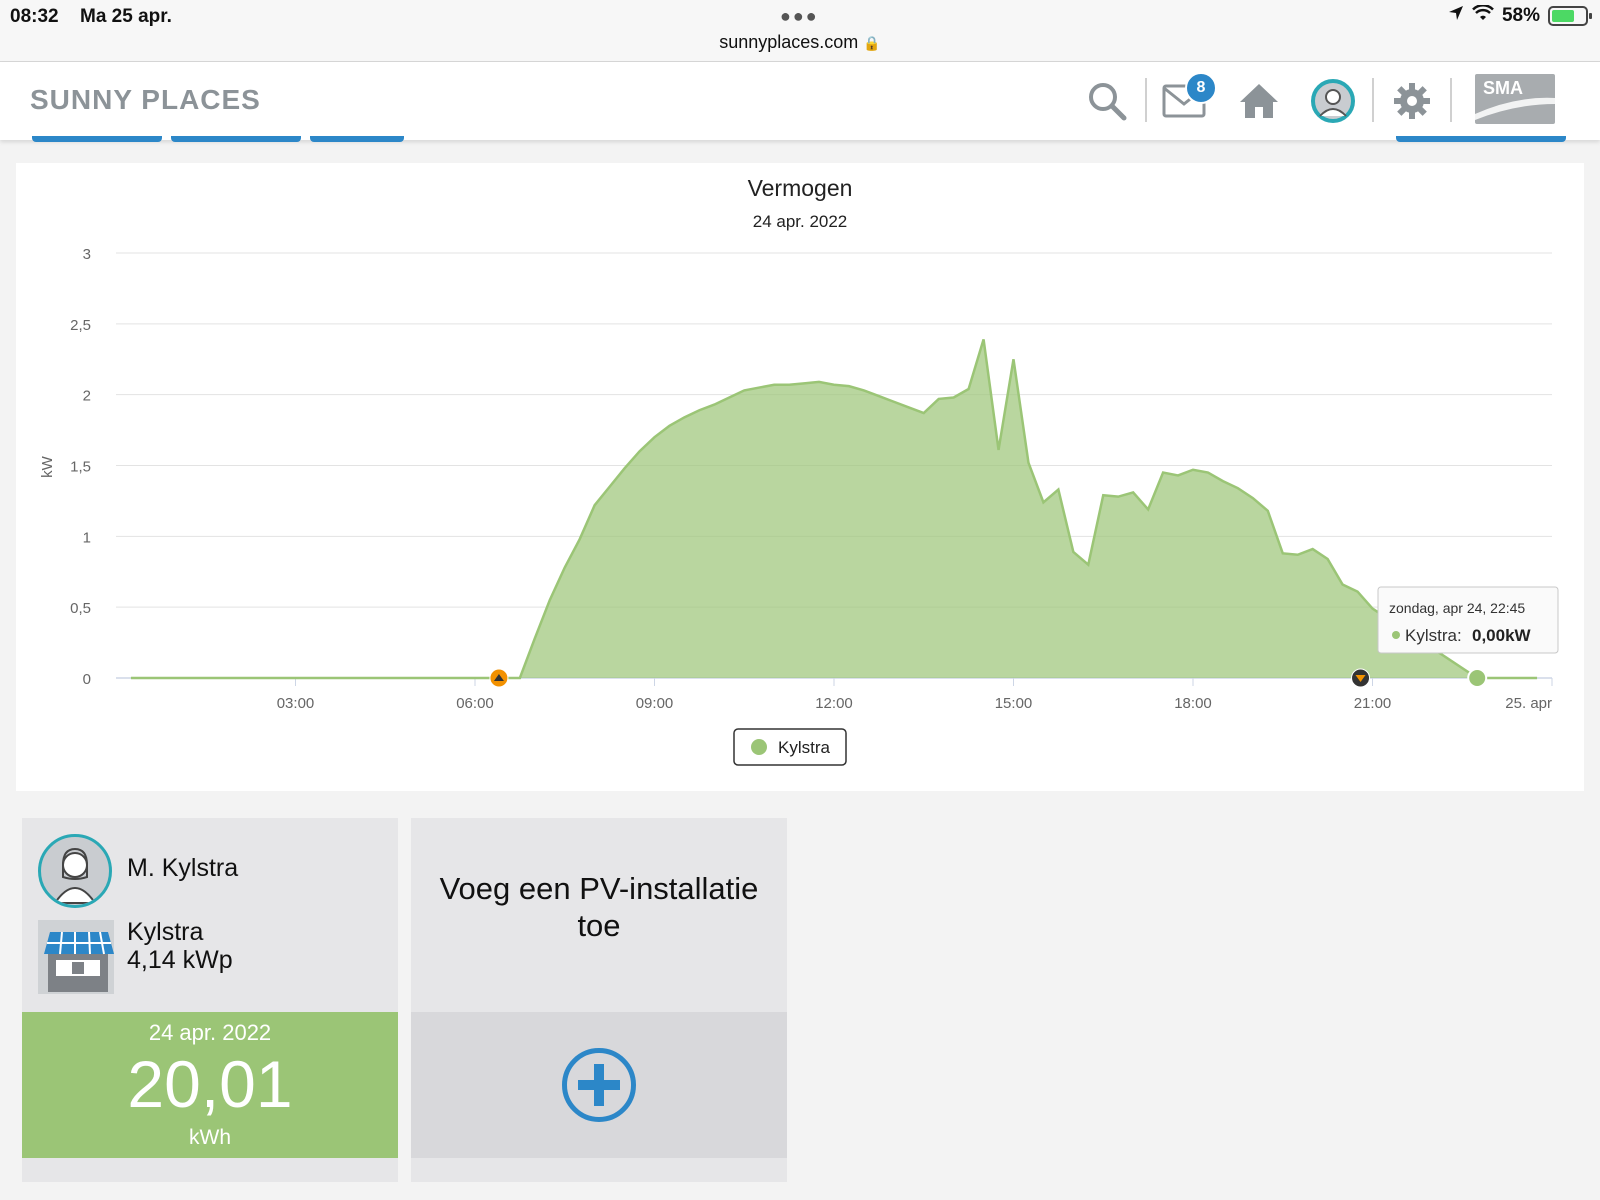 This screenshot has width=1600, height=1200. Describe the element at coordinates (296, 703) in the screenshot. I see `x-tick-label: 03:00` at that location.